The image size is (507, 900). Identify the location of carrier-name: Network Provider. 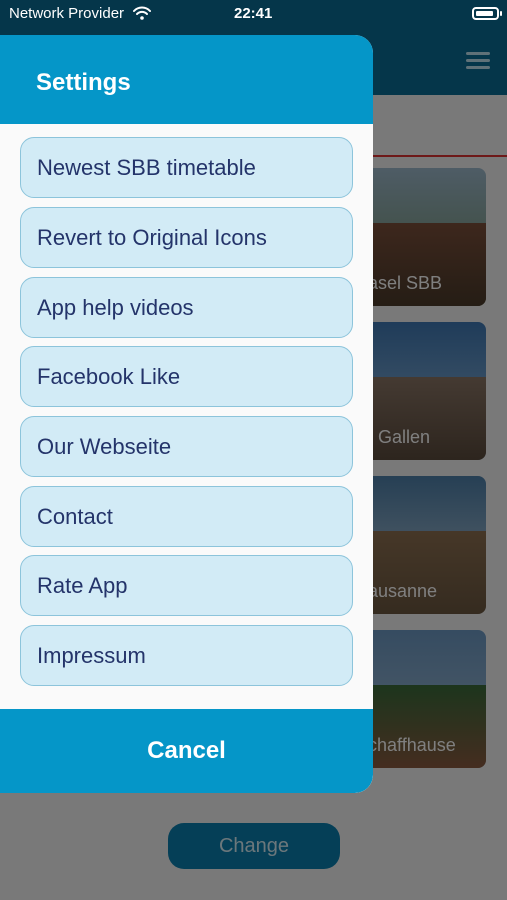
(67, 13).